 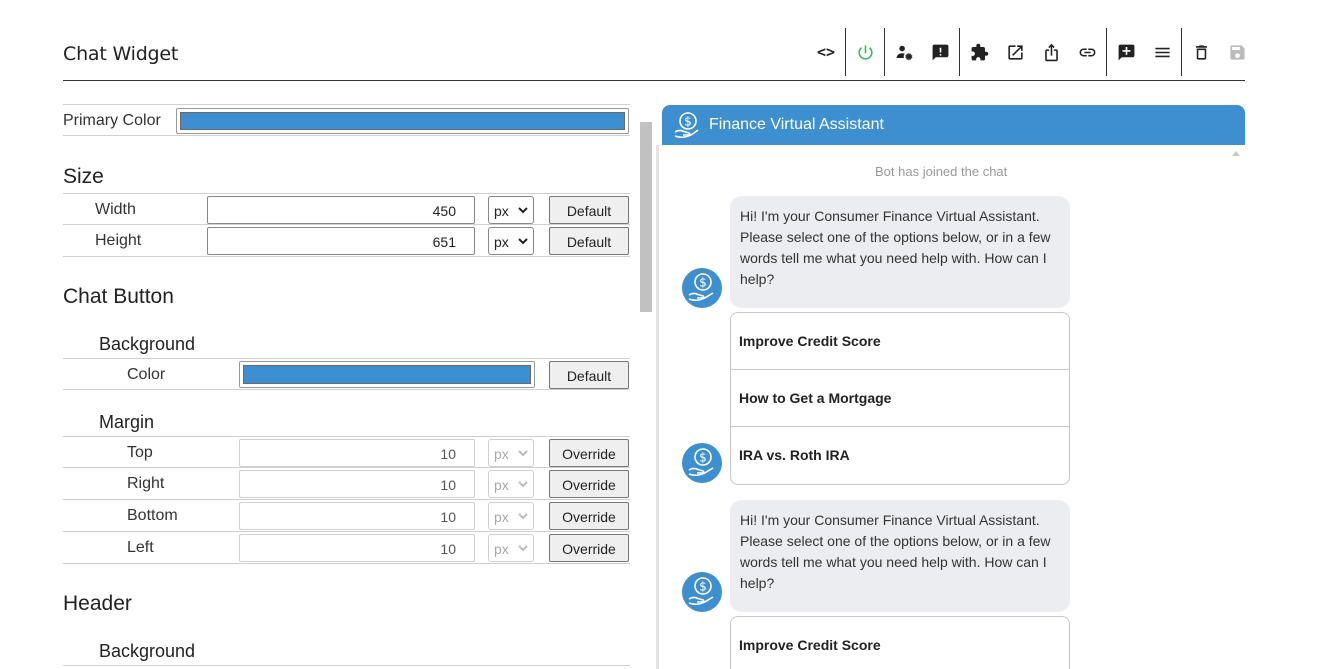 I want to click on open-external-button, so click(x=1015, y=52).